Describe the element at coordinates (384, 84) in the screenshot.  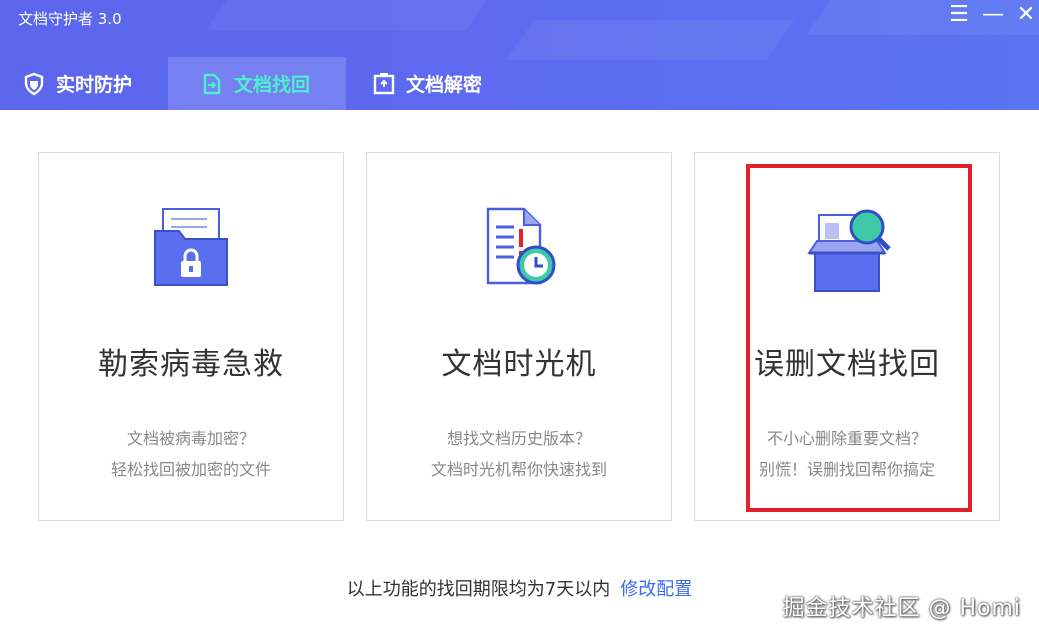
I see `document-decrypt-icon` at that location.